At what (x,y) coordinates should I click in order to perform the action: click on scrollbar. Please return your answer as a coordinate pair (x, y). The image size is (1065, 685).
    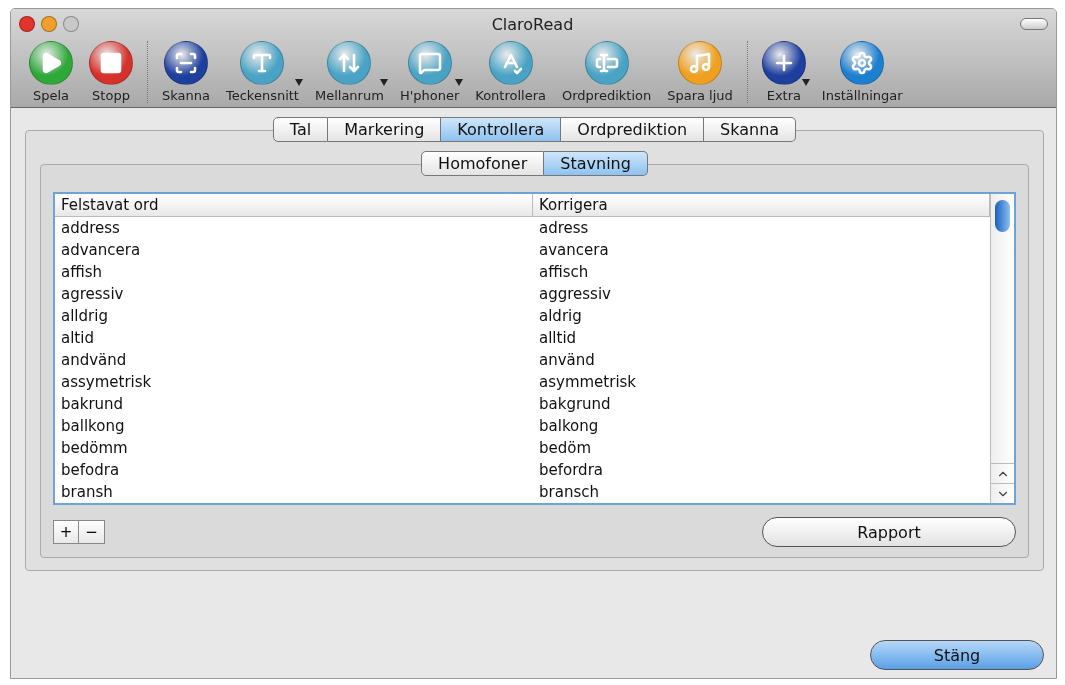
    Looking at the image, I should click on (1002, 348).